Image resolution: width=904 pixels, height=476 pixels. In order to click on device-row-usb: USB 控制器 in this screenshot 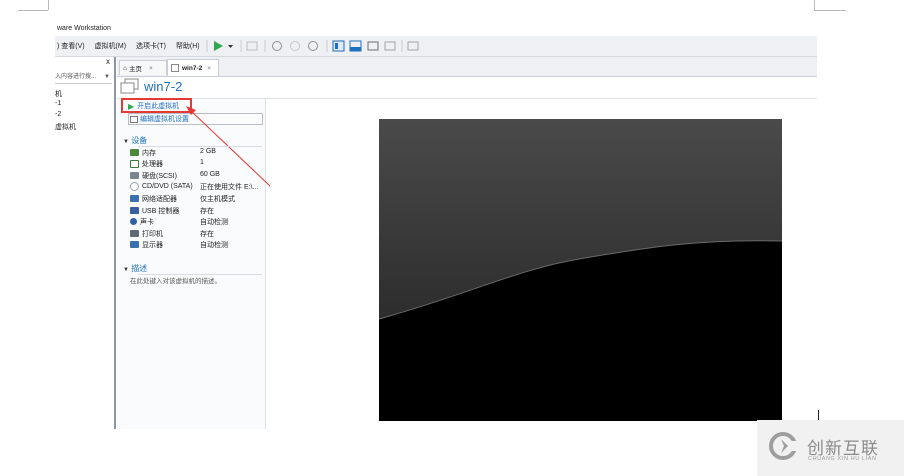, I will do `click(154, 210)`.